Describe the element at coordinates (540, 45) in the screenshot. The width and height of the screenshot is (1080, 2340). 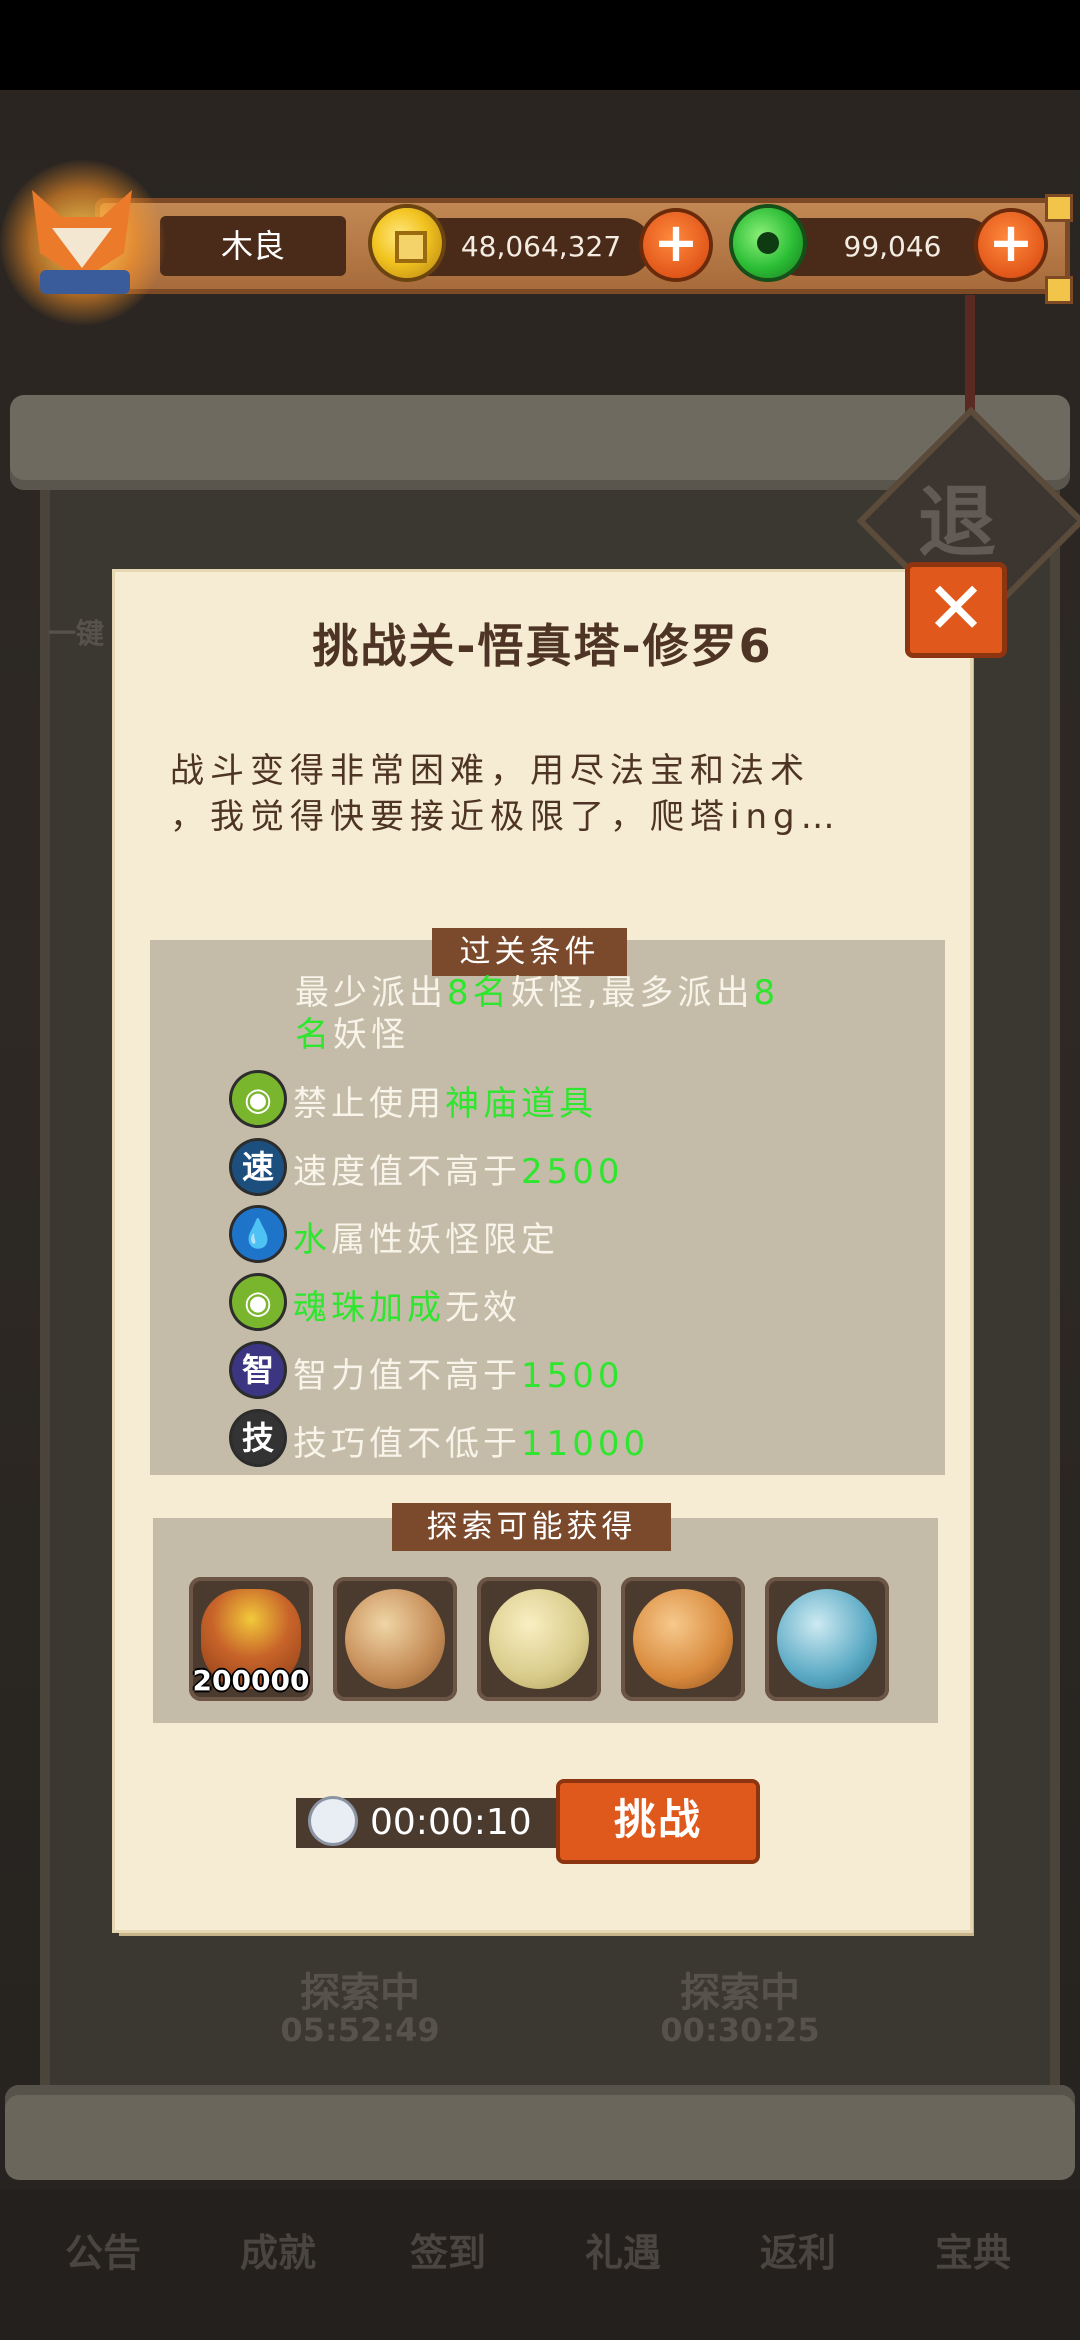
I see `status-bar` at that location.